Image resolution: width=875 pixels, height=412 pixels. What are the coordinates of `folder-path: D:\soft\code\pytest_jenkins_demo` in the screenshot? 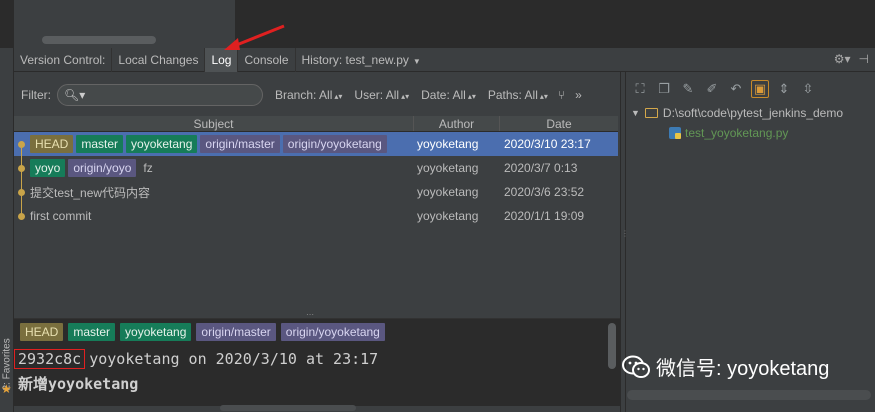 It's located at (753, 113).